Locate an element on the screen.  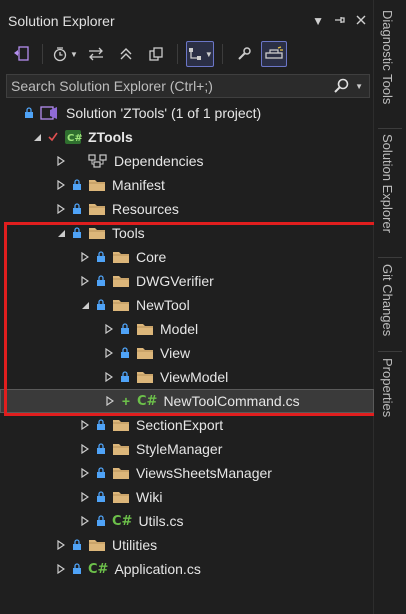
tree-item: C# Application.cs is located at coordinates (187, 569).